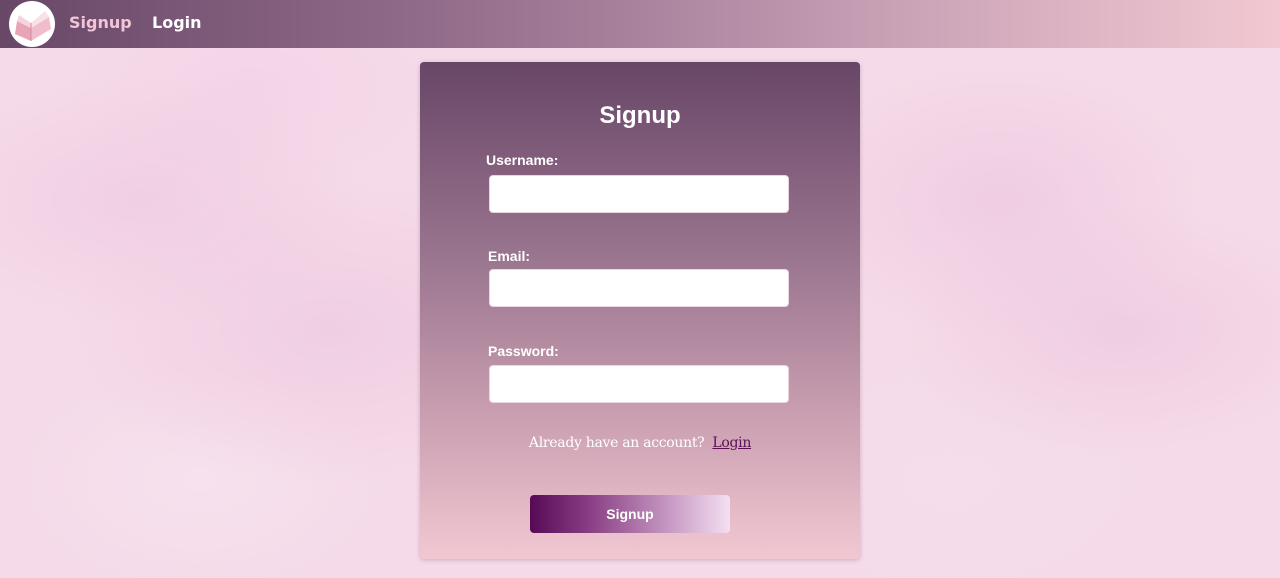 Image resolution: width=1280 pixels, height=578 pixels. Describe the element at coordinates (509, 256) in the screenshot. I see `email-label: Email:` at that location.